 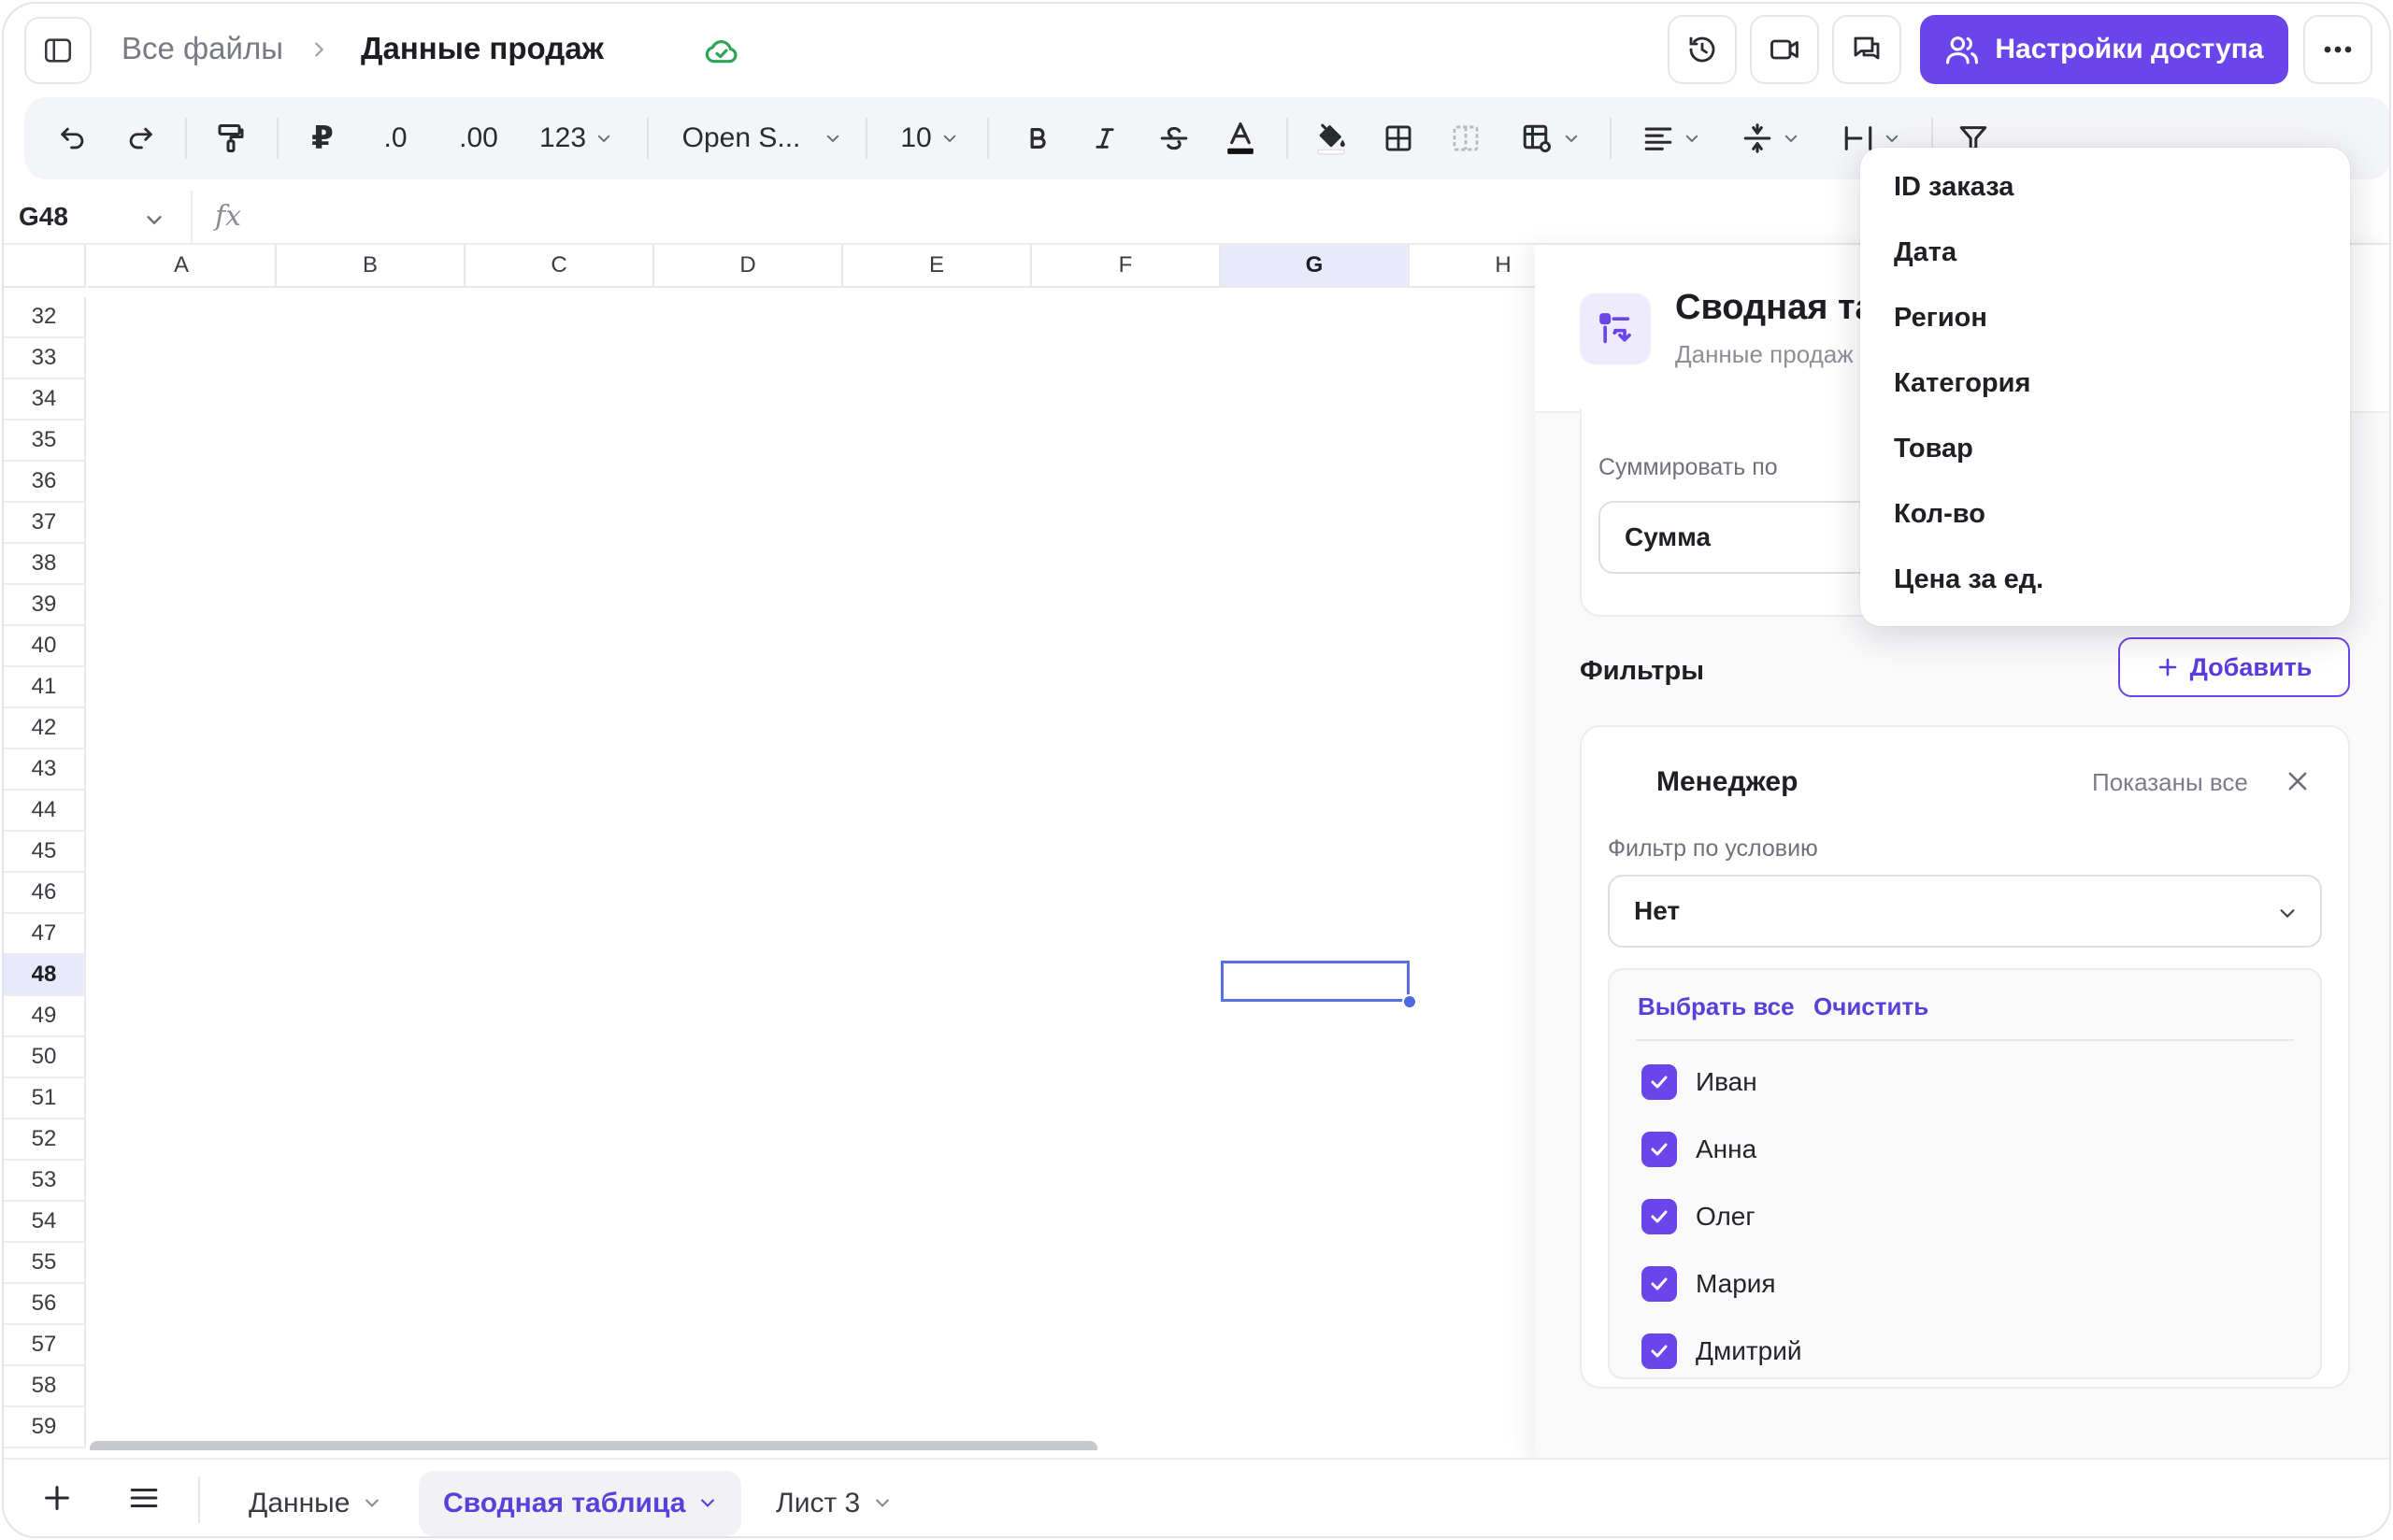 I want to click on column-header: G, so click(x=1316, y=266).